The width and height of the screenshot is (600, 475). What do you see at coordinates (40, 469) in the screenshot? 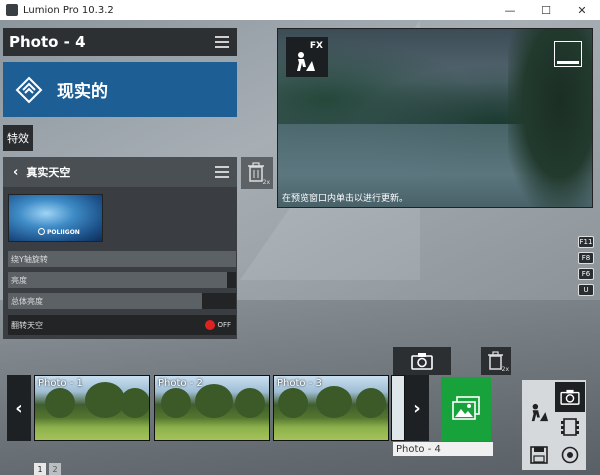
I see `page-1-button: 1` at bounding box center [40, 469].